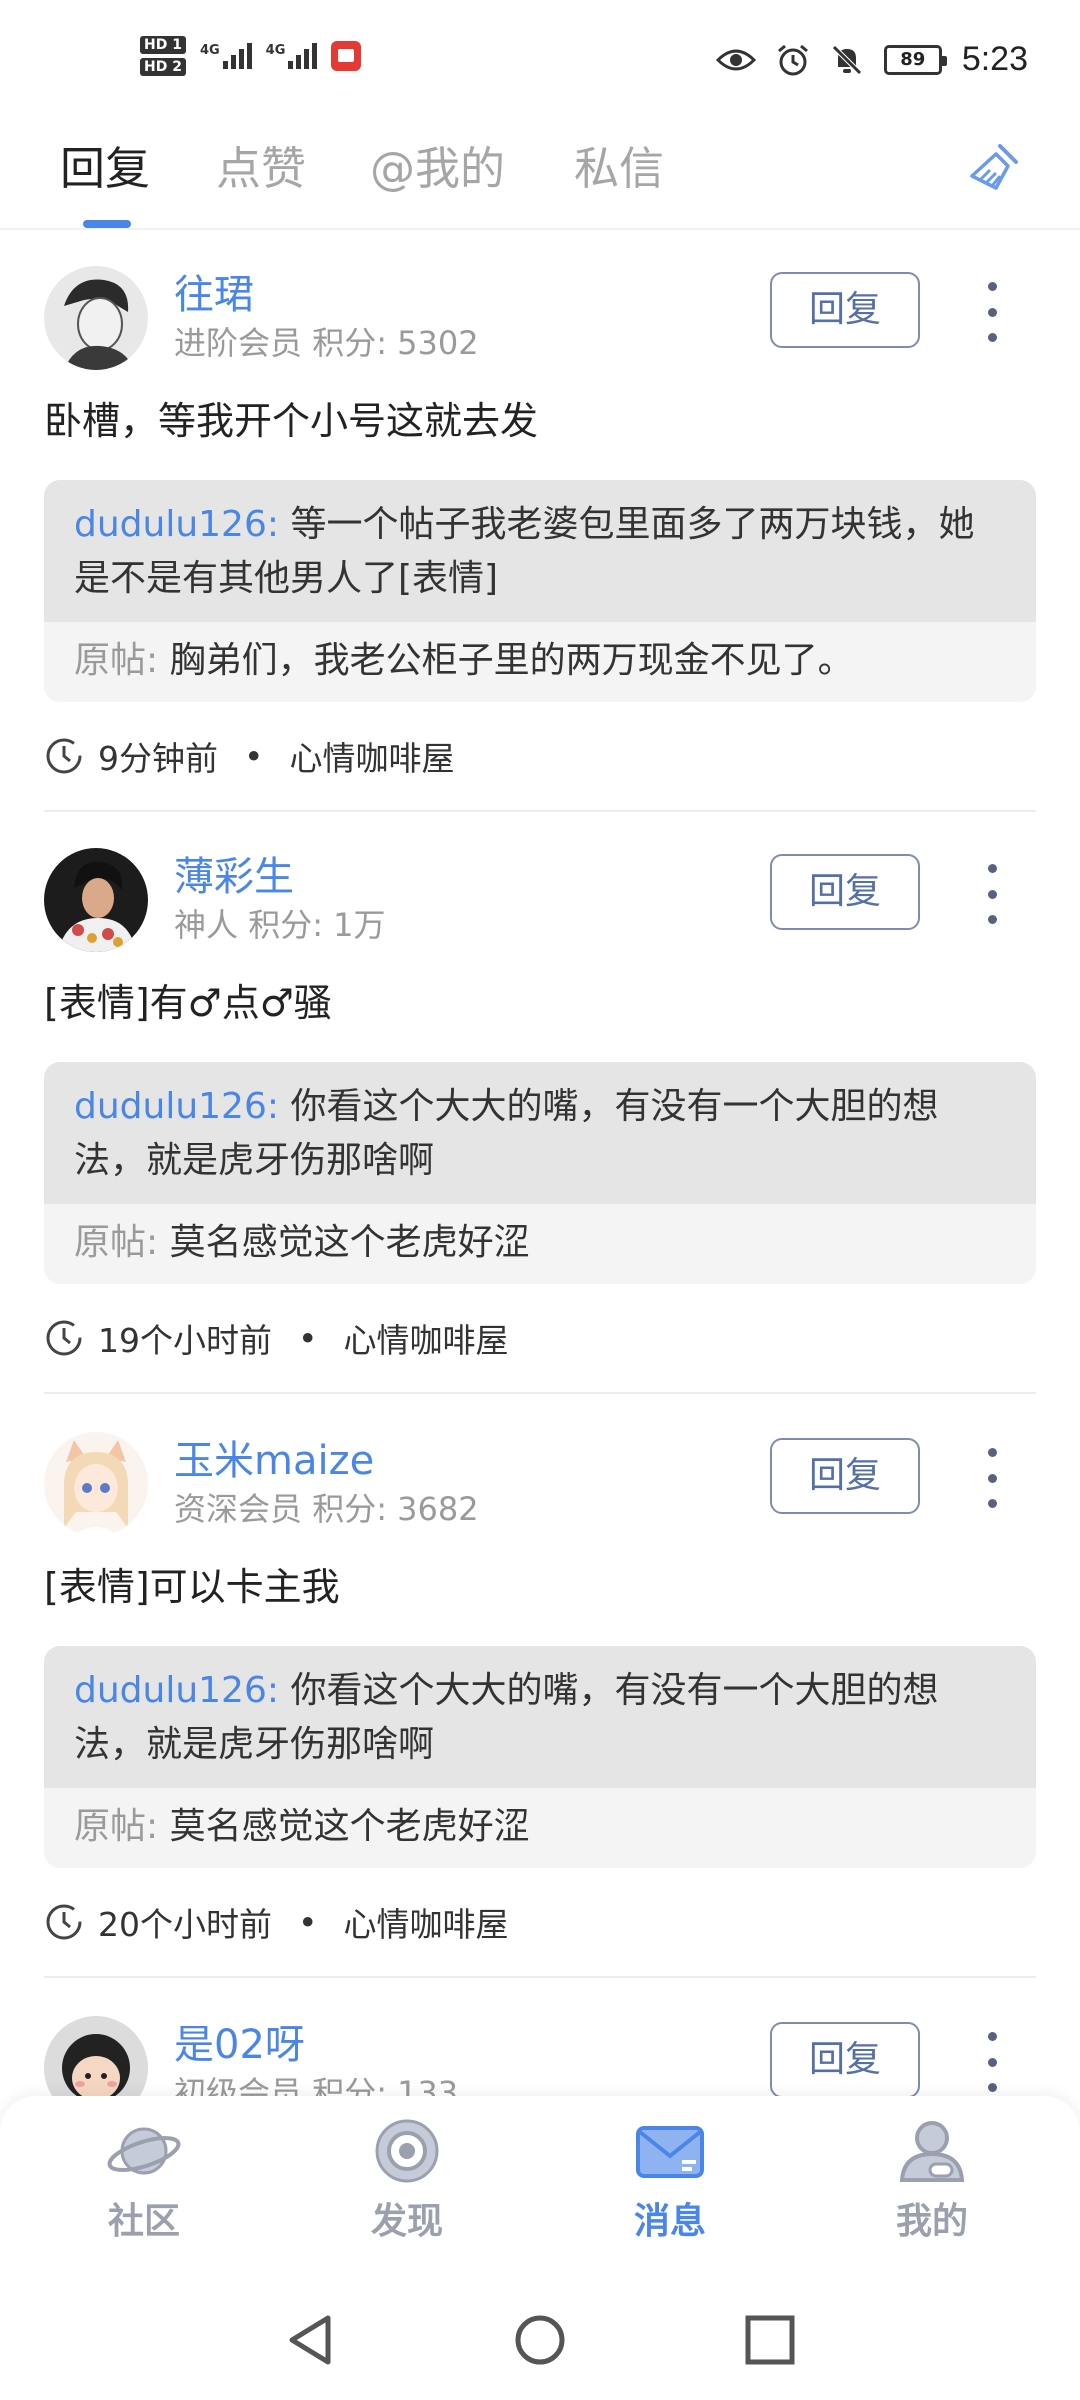  I want to click on user-level: 资深会员, so click(238, 1509).